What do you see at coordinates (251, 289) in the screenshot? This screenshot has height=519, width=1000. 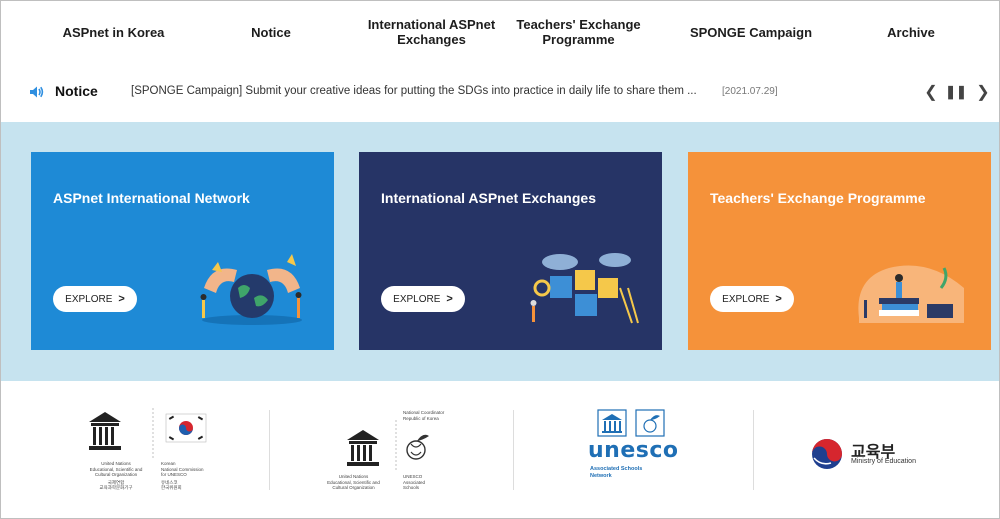 I see `globe-hands-illustration` at bounding box center [251, 289].